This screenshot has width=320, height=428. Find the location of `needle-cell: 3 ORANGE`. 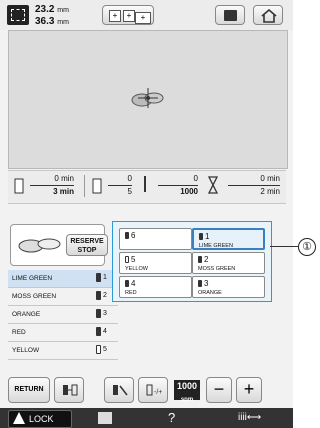

needle-cell: 3 ORANGE is located at coordinates (228, 287).